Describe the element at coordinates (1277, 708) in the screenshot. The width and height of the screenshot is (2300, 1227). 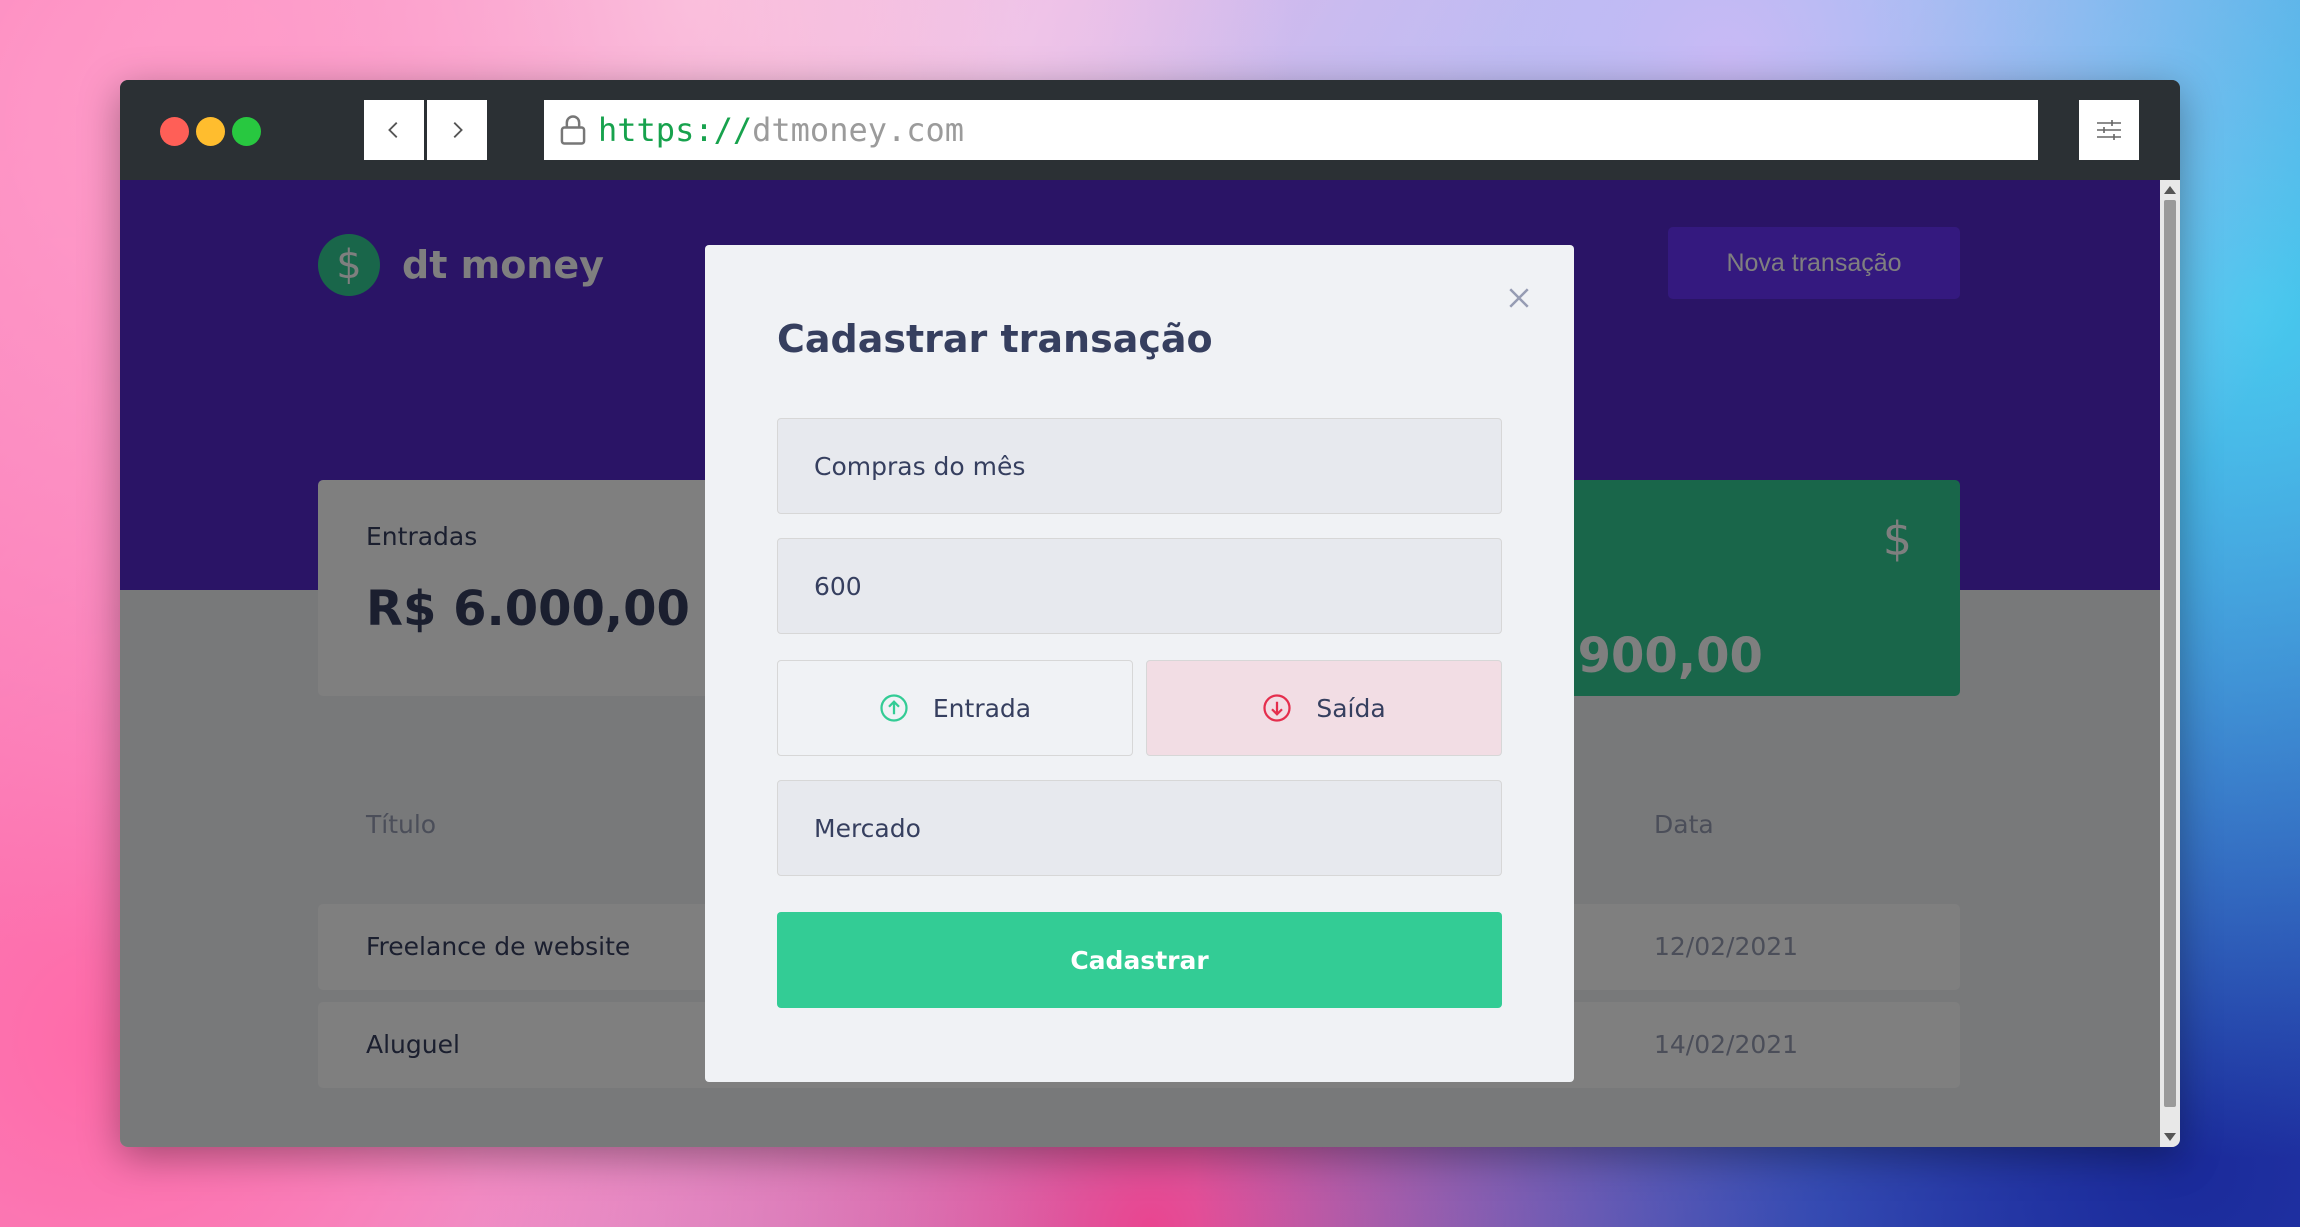
I see `arrow-down-circle-icon` at that location.